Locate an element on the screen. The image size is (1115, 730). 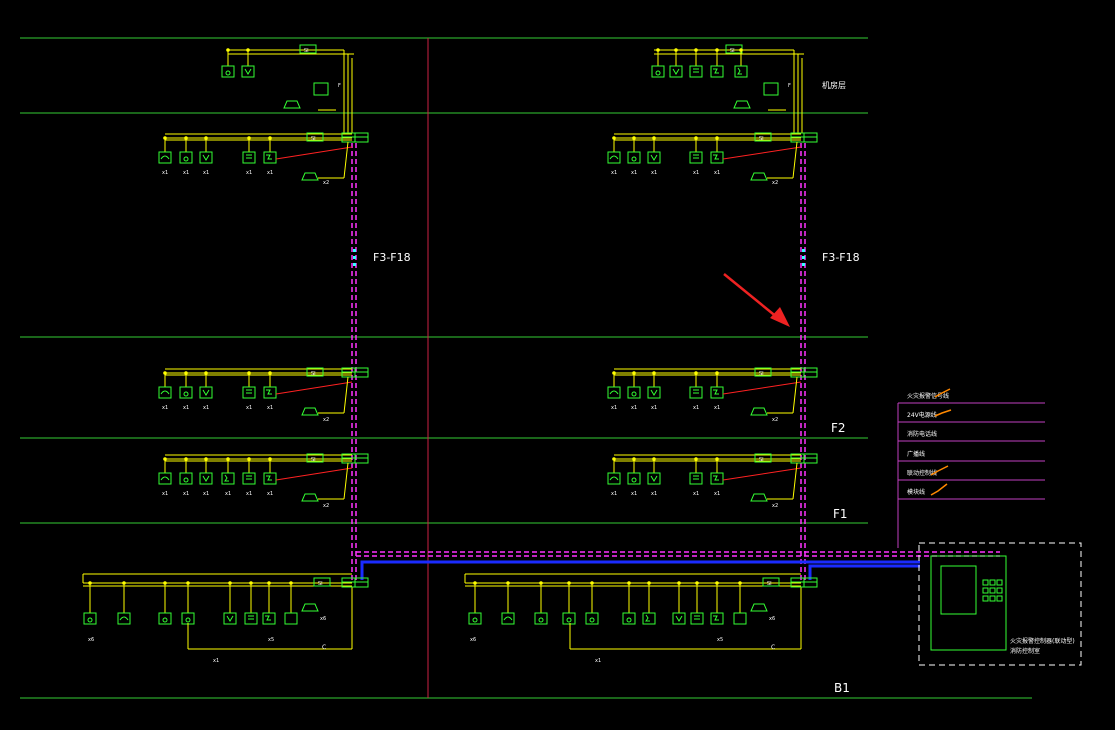
wire-tag: C is located at coordinates (773, 647).